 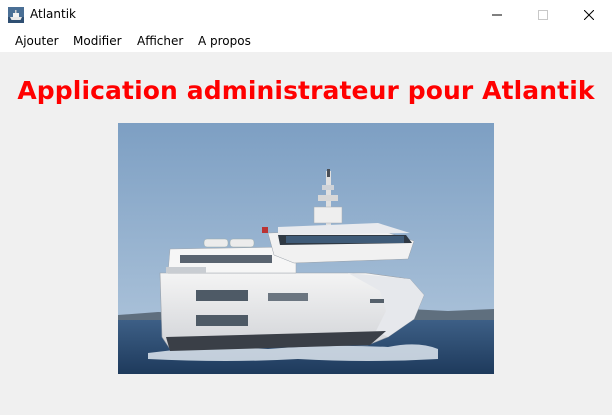 What do you see at coordinates (53, 14) in the screenshot?
I see `window-title: Atlantik` at bounding box center [53, 14].